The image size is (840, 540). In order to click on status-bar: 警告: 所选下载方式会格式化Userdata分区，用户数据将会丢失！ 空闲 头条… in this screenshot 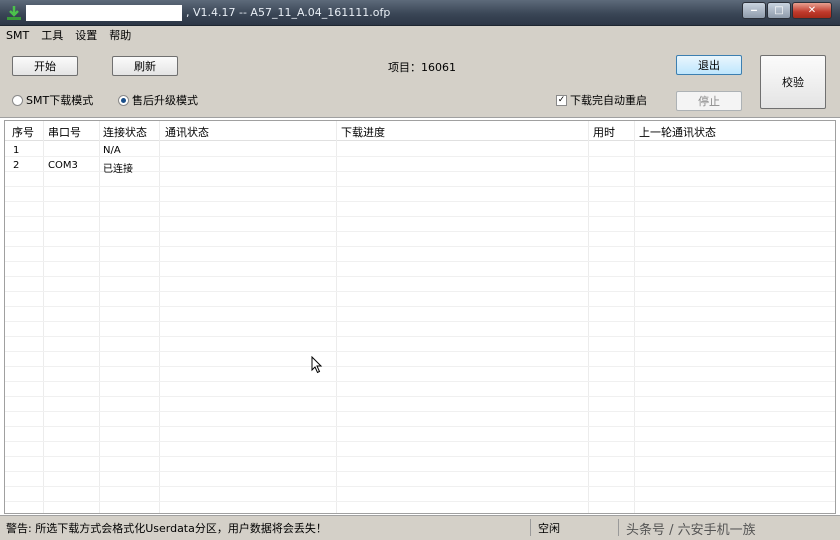, I will do `click(420, 527)`.